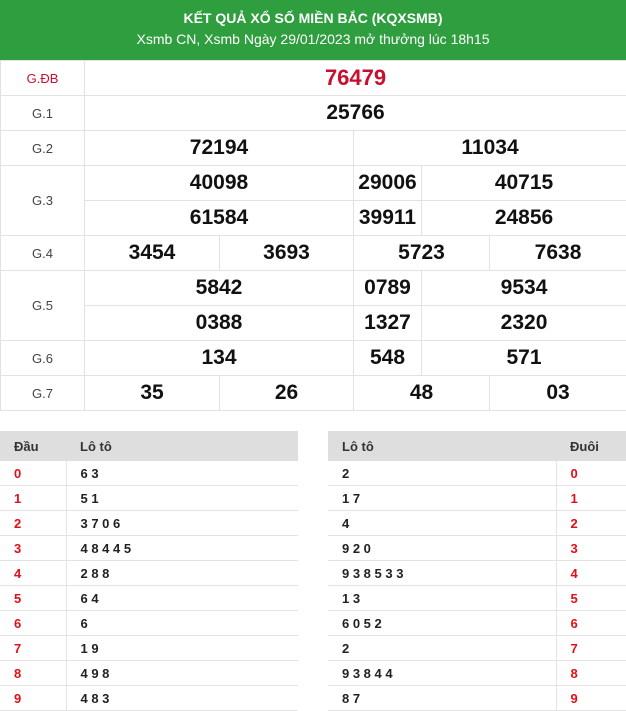  I want to click on prize-row-g5: G.5 5842 0789 9534, so click(313, 305).